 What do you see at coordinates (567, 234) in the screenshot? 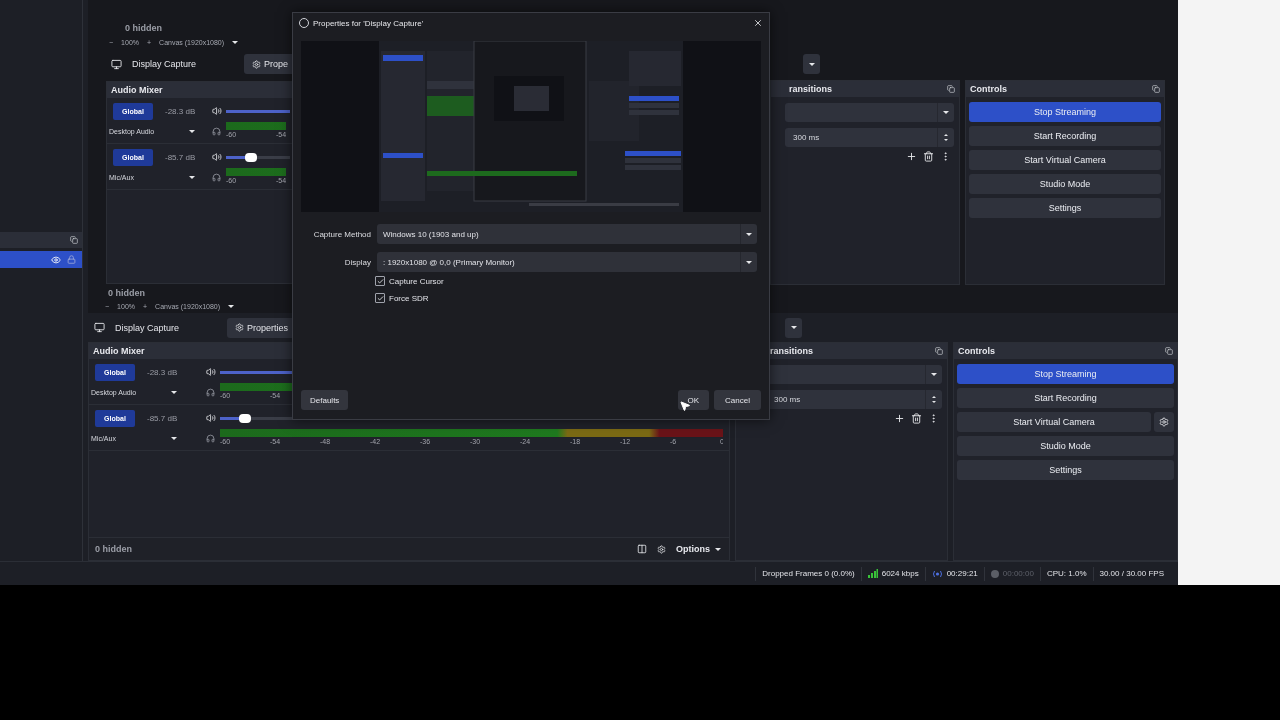
I see `dropdown-field: Windows 10 (1903 and up)` at bounding box center [567, 234].